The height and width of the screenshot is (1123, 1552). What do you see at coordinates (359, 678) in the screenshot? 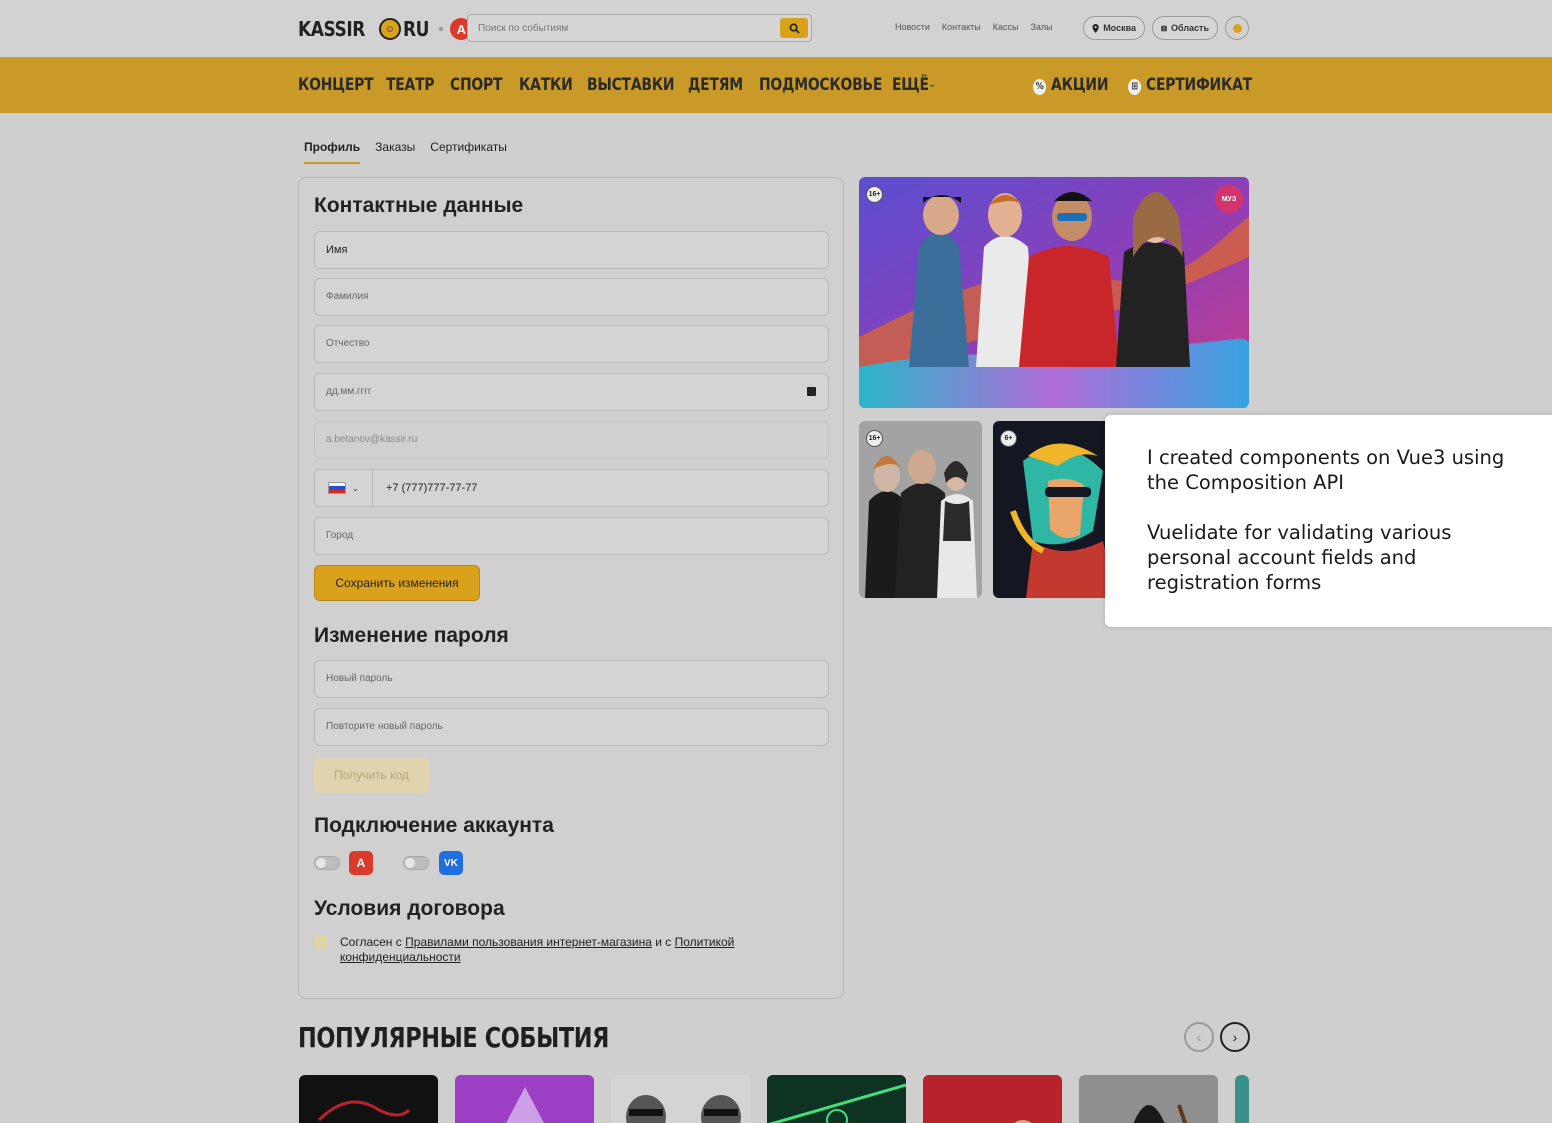
I see `new-password-placeholder: Новый пароль` at bounding box center [359, 678].